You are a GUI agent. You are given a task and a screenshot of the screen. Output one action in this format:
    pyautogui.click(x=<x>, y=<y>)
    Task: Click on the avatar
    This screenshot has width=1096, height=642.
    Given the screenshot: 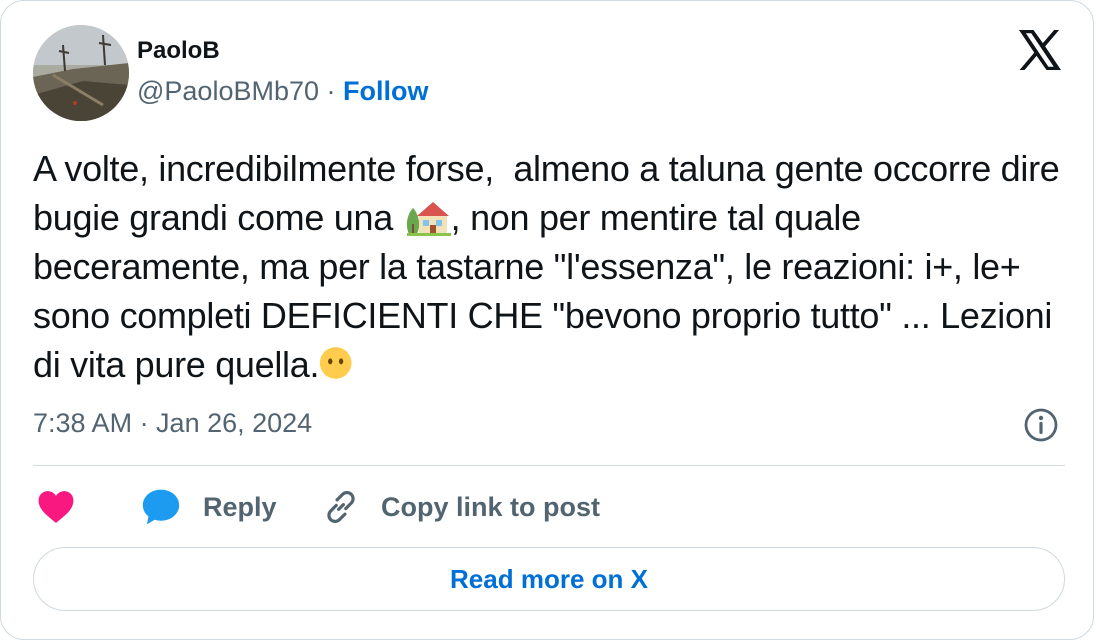 What is the action you would take?
    pyautogui.click(x=81, y=73)
    